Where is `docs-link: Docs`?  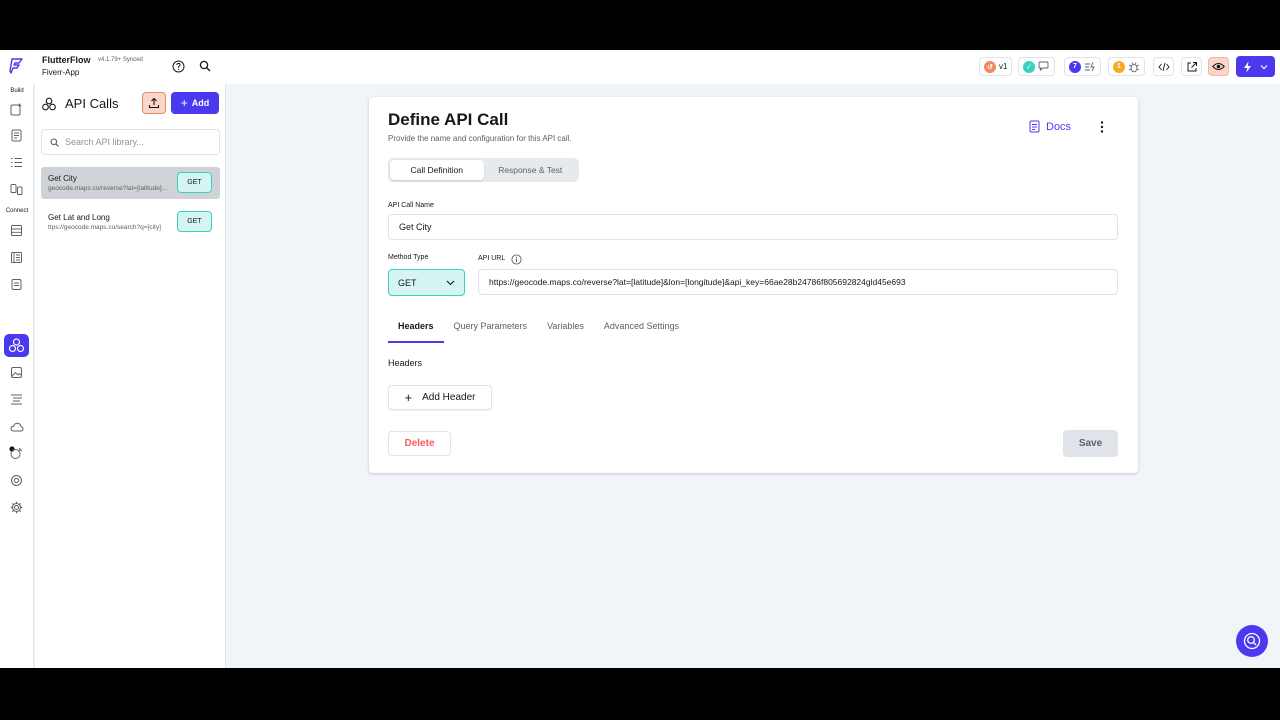 docs-link: Docs is located at coordinates (1050, 126).